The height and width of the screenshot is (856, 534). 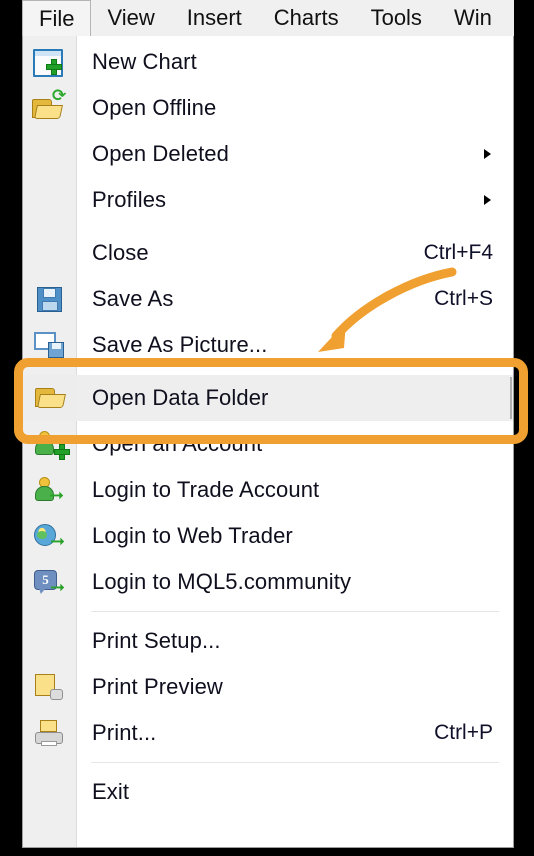 I want to click on printer-icon, so click(x=49, y=733).